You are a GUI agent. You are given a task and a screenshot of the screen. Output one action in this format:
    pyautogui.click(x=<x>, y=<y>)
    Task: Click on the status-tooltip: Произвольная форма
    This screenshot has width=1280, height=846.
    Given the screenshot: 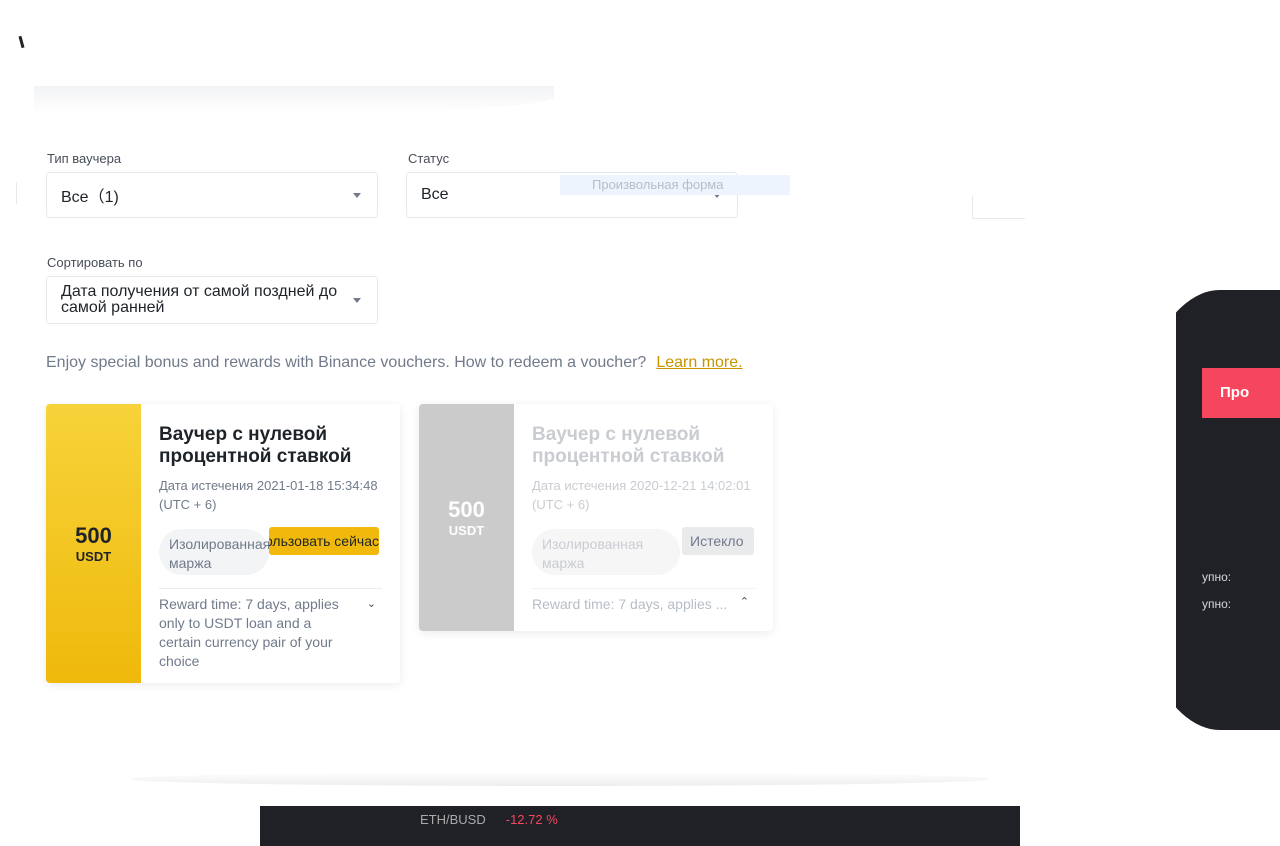 What is the action you would take?
    pyautogui.click(x=675, y=185)
    